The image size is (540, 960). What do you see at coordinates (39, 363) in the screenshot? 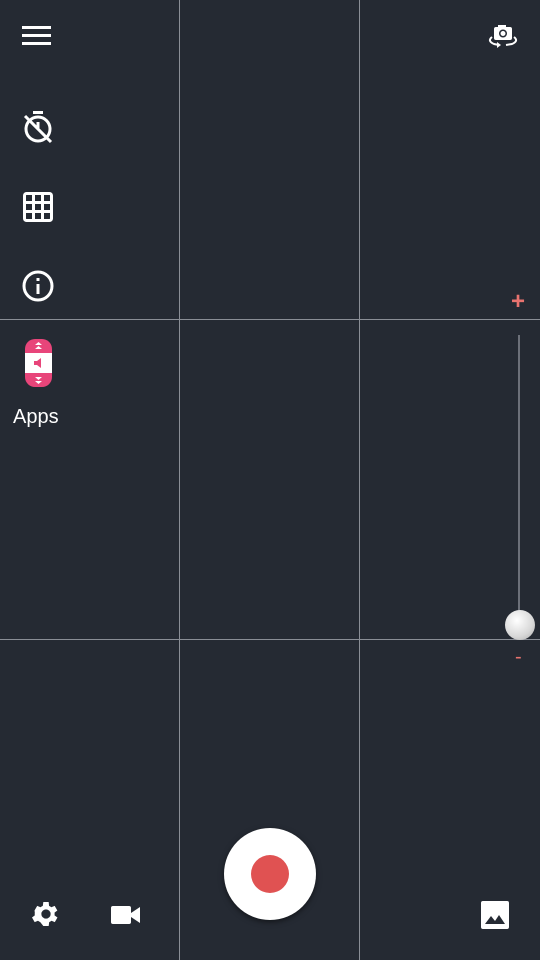
I see `volume-apps-icon` at bounding box center [39, 363].